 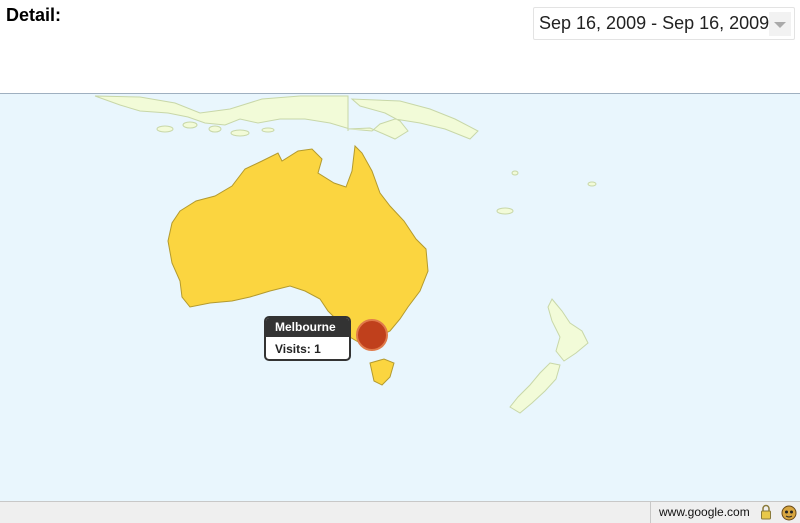 I want to click on melbourne-marker, so click(x=372, y=335).